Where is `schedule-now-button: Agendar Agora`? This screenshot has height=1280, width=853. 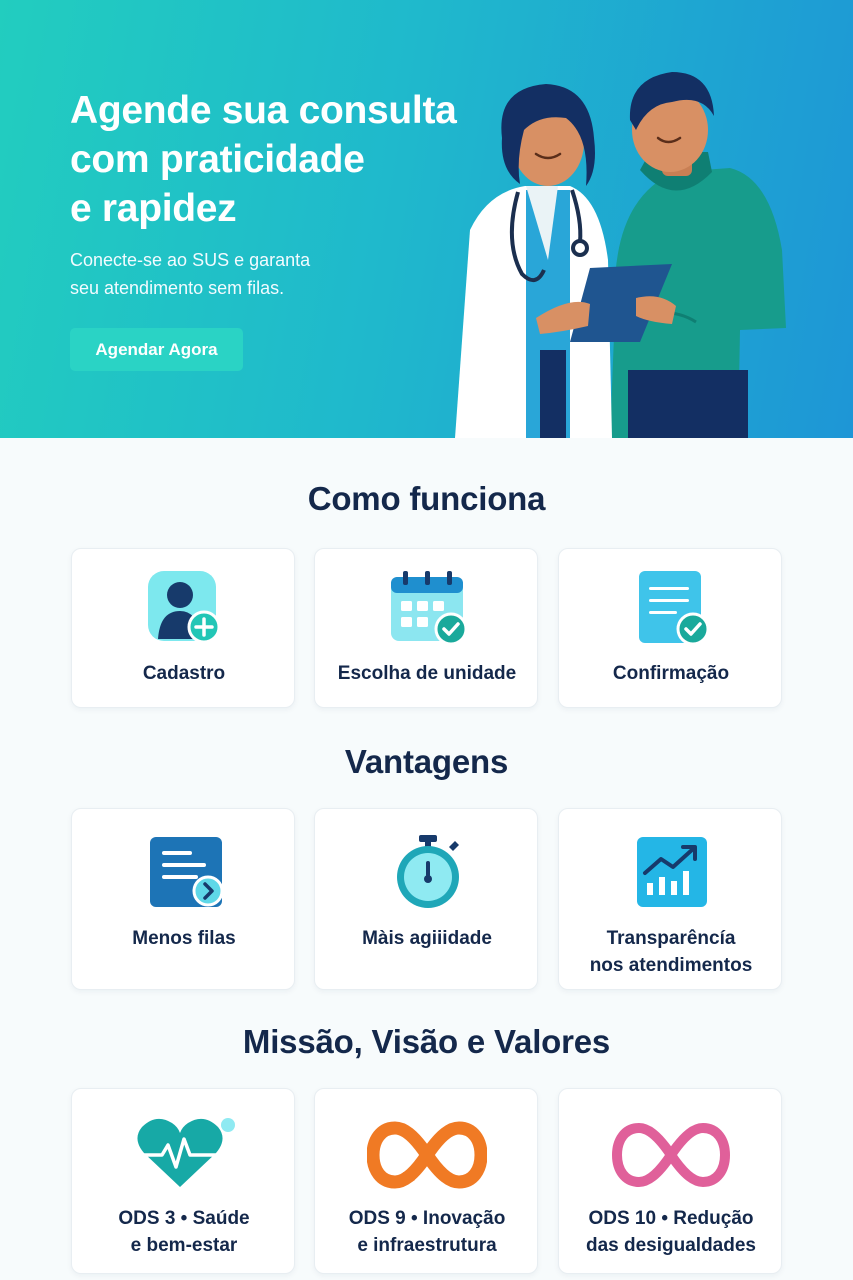
schedule-now-button: Agendar Agora is located at coordinates (156, 349).